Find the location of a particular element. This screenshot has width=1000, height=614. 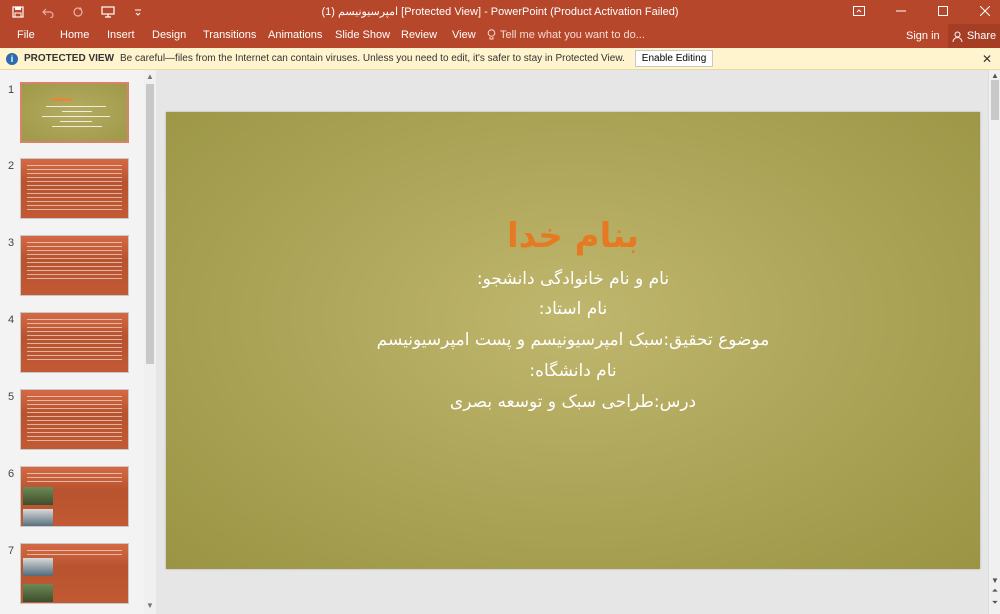

share-person-icon is located at coordinates (957, 36).